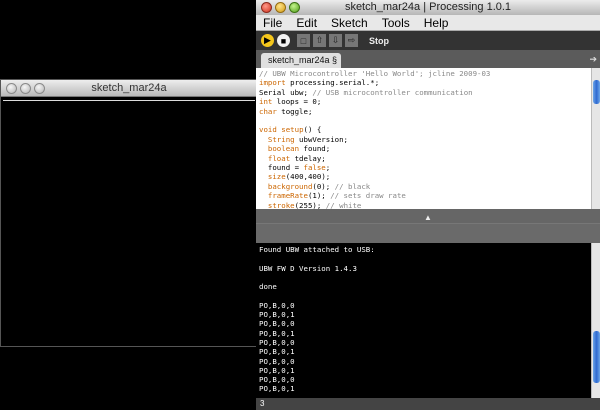 This screenshot has width=600, height=410. I want to click on save-icon: ⇩, so click(335, 40).